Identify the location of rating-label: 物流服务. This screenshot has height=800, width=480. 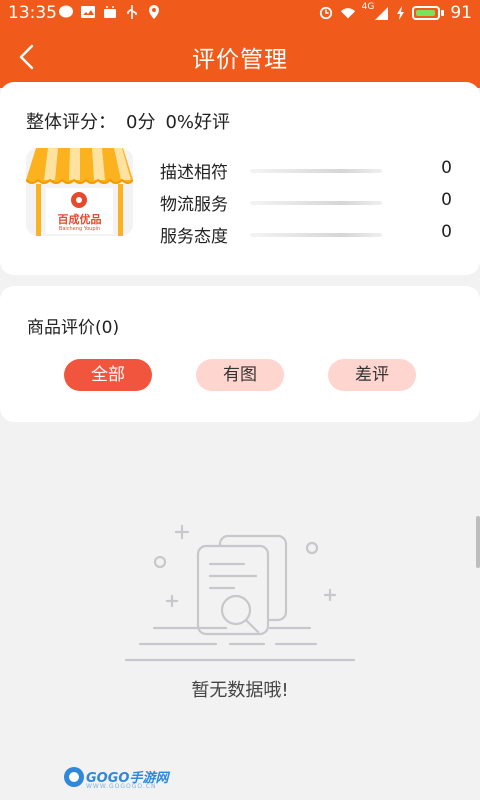
(194, 205).